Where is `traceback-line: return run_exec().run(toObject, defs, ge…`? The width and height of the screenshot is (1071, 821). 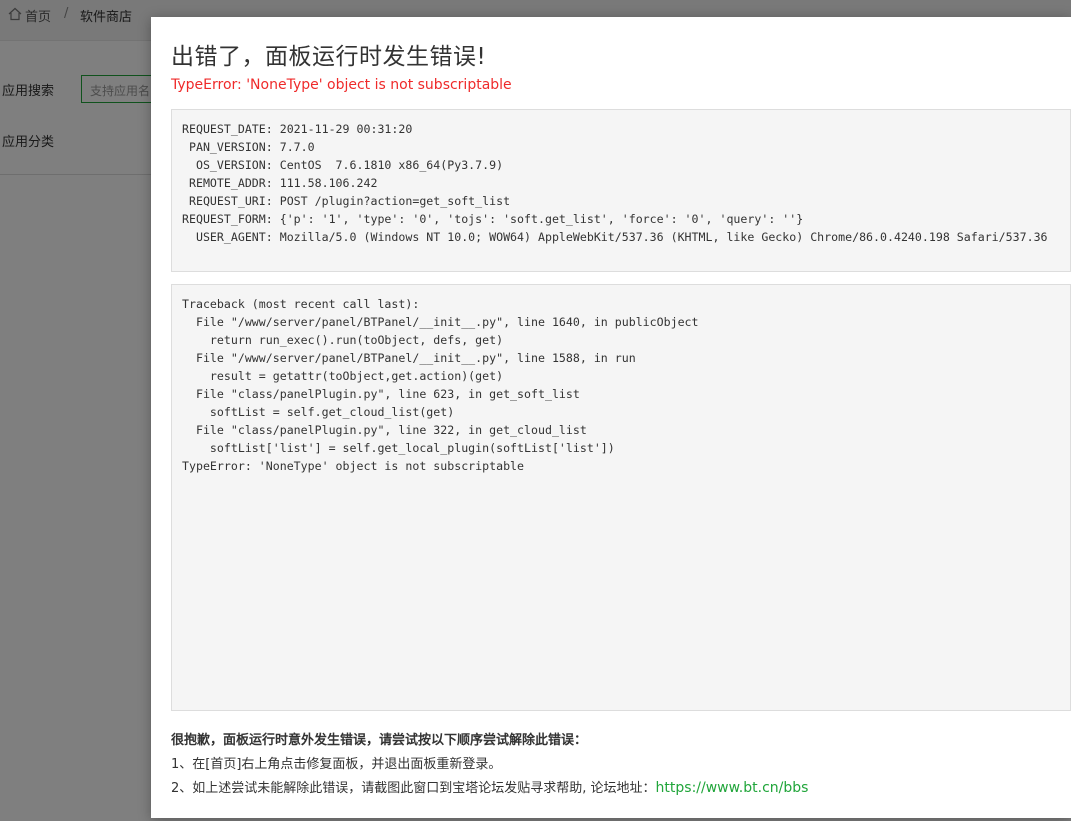
traceback-line: return run_exec().run(toObject, defs, ge… is located at coordinates (343, 340).